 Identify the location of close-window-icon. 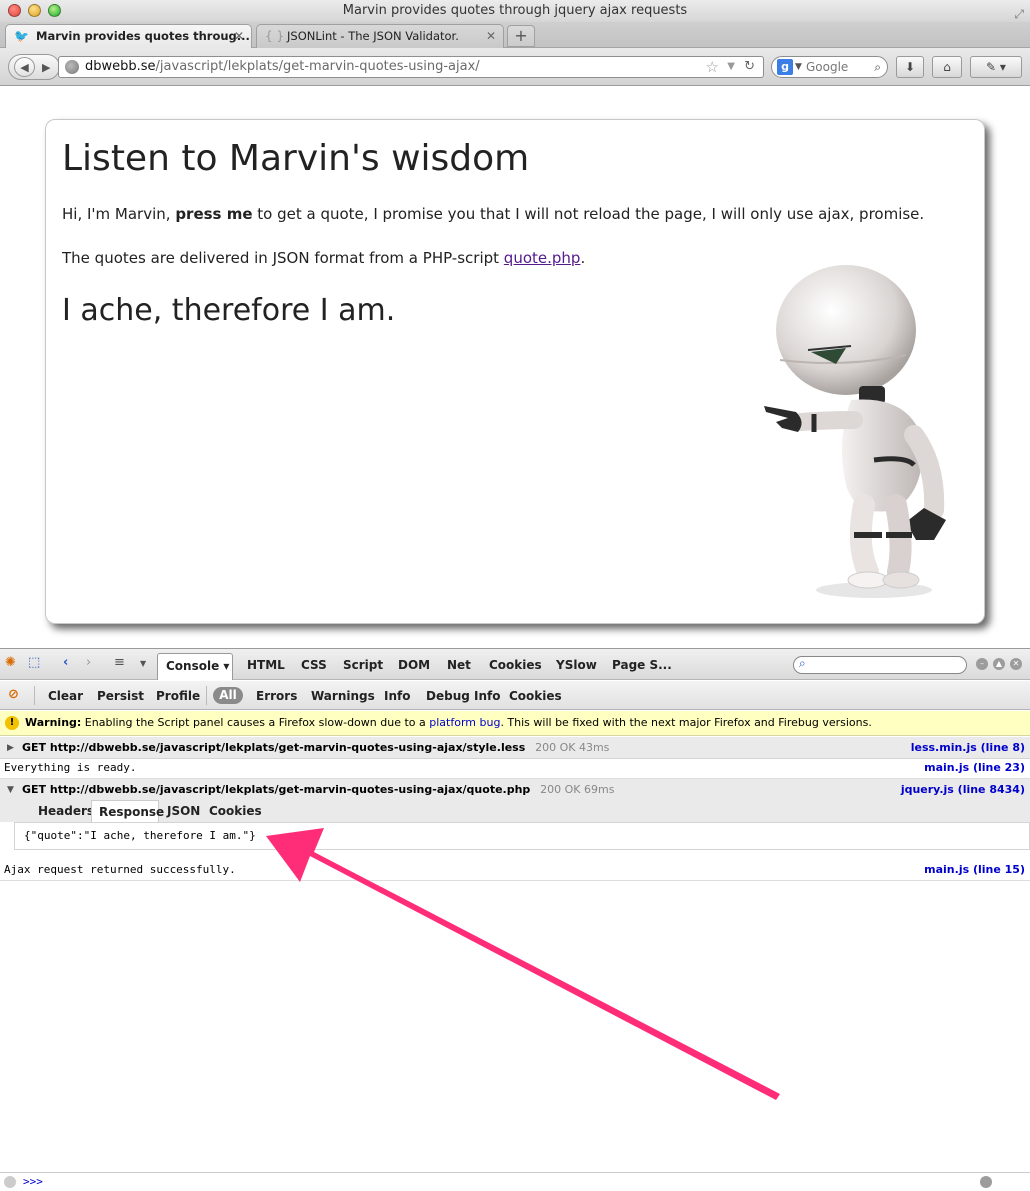
(14, 10).